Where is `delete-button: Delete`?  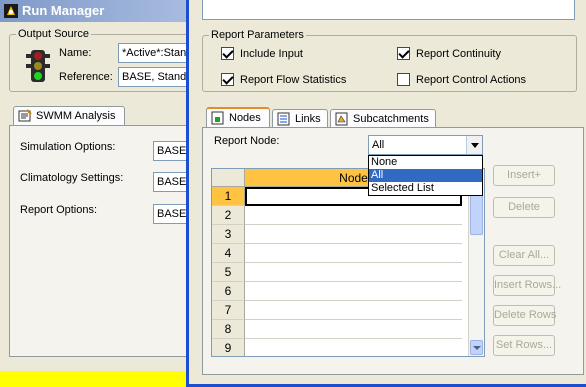
delete-button: Delete is located at coordinates (524, 207).